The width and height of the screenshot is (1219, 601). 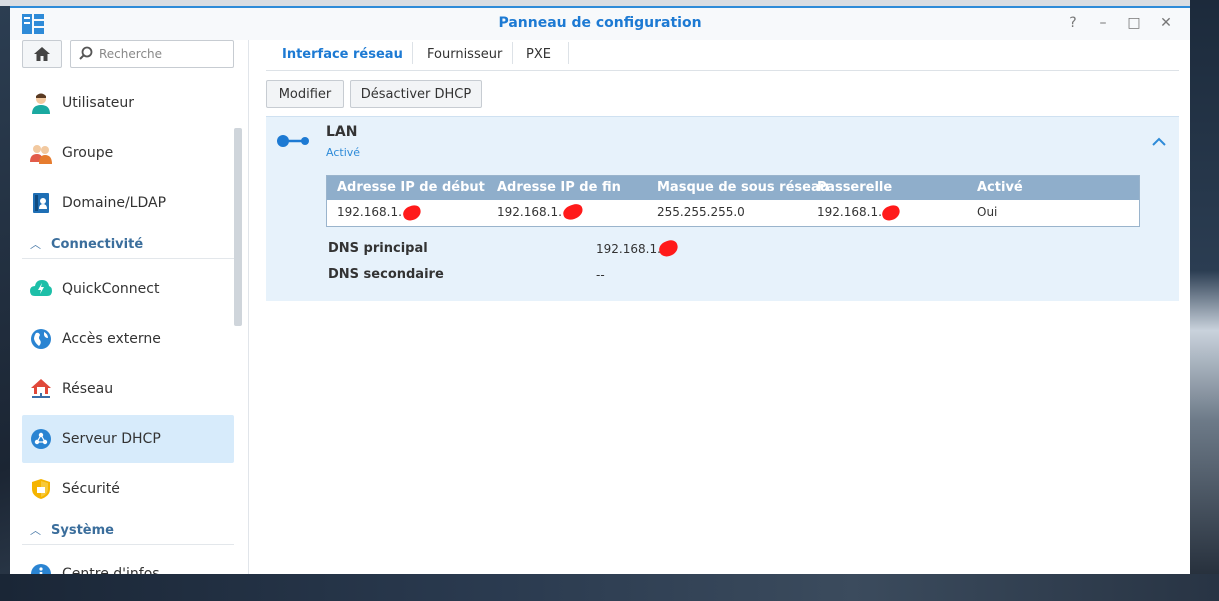 What do you see at coordinates (854, 187) in the screenshot?
I see `column-header: Passerelle` at bounding box center [854, 187].